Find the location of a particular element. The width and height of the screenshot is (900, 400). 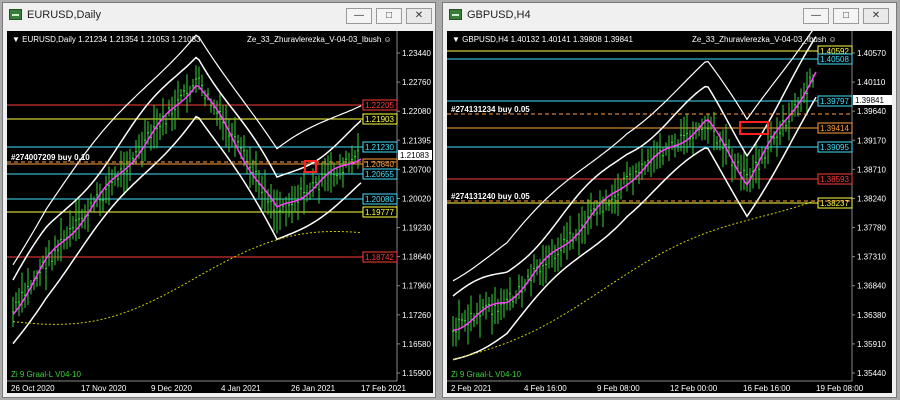

time-tick-label: 9 Feb 08:00 is located at coordinates (618, 388).